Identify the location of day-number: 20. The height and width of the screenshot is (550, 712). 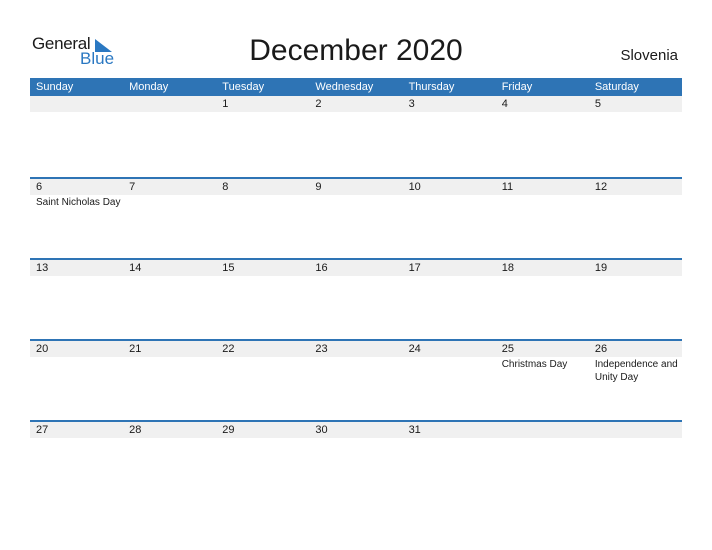
(42, 349).